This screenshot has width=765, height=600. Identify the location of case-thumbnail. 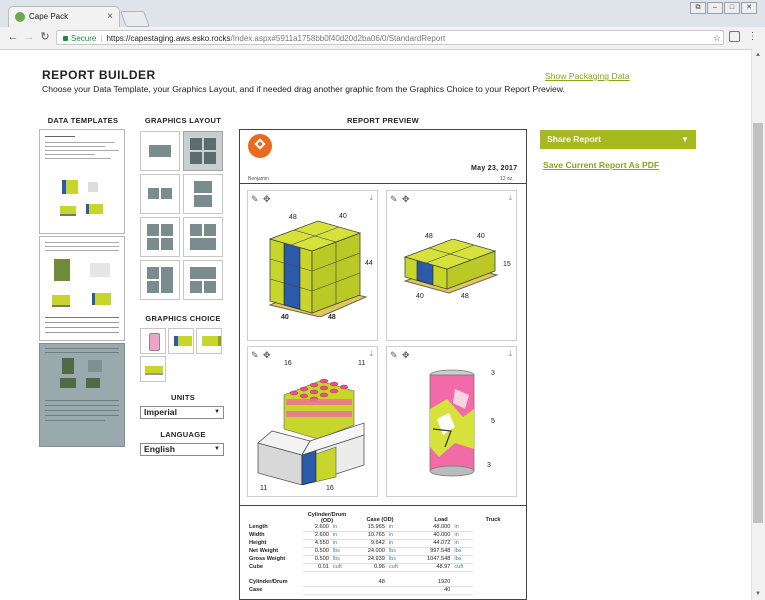
(61, 301).